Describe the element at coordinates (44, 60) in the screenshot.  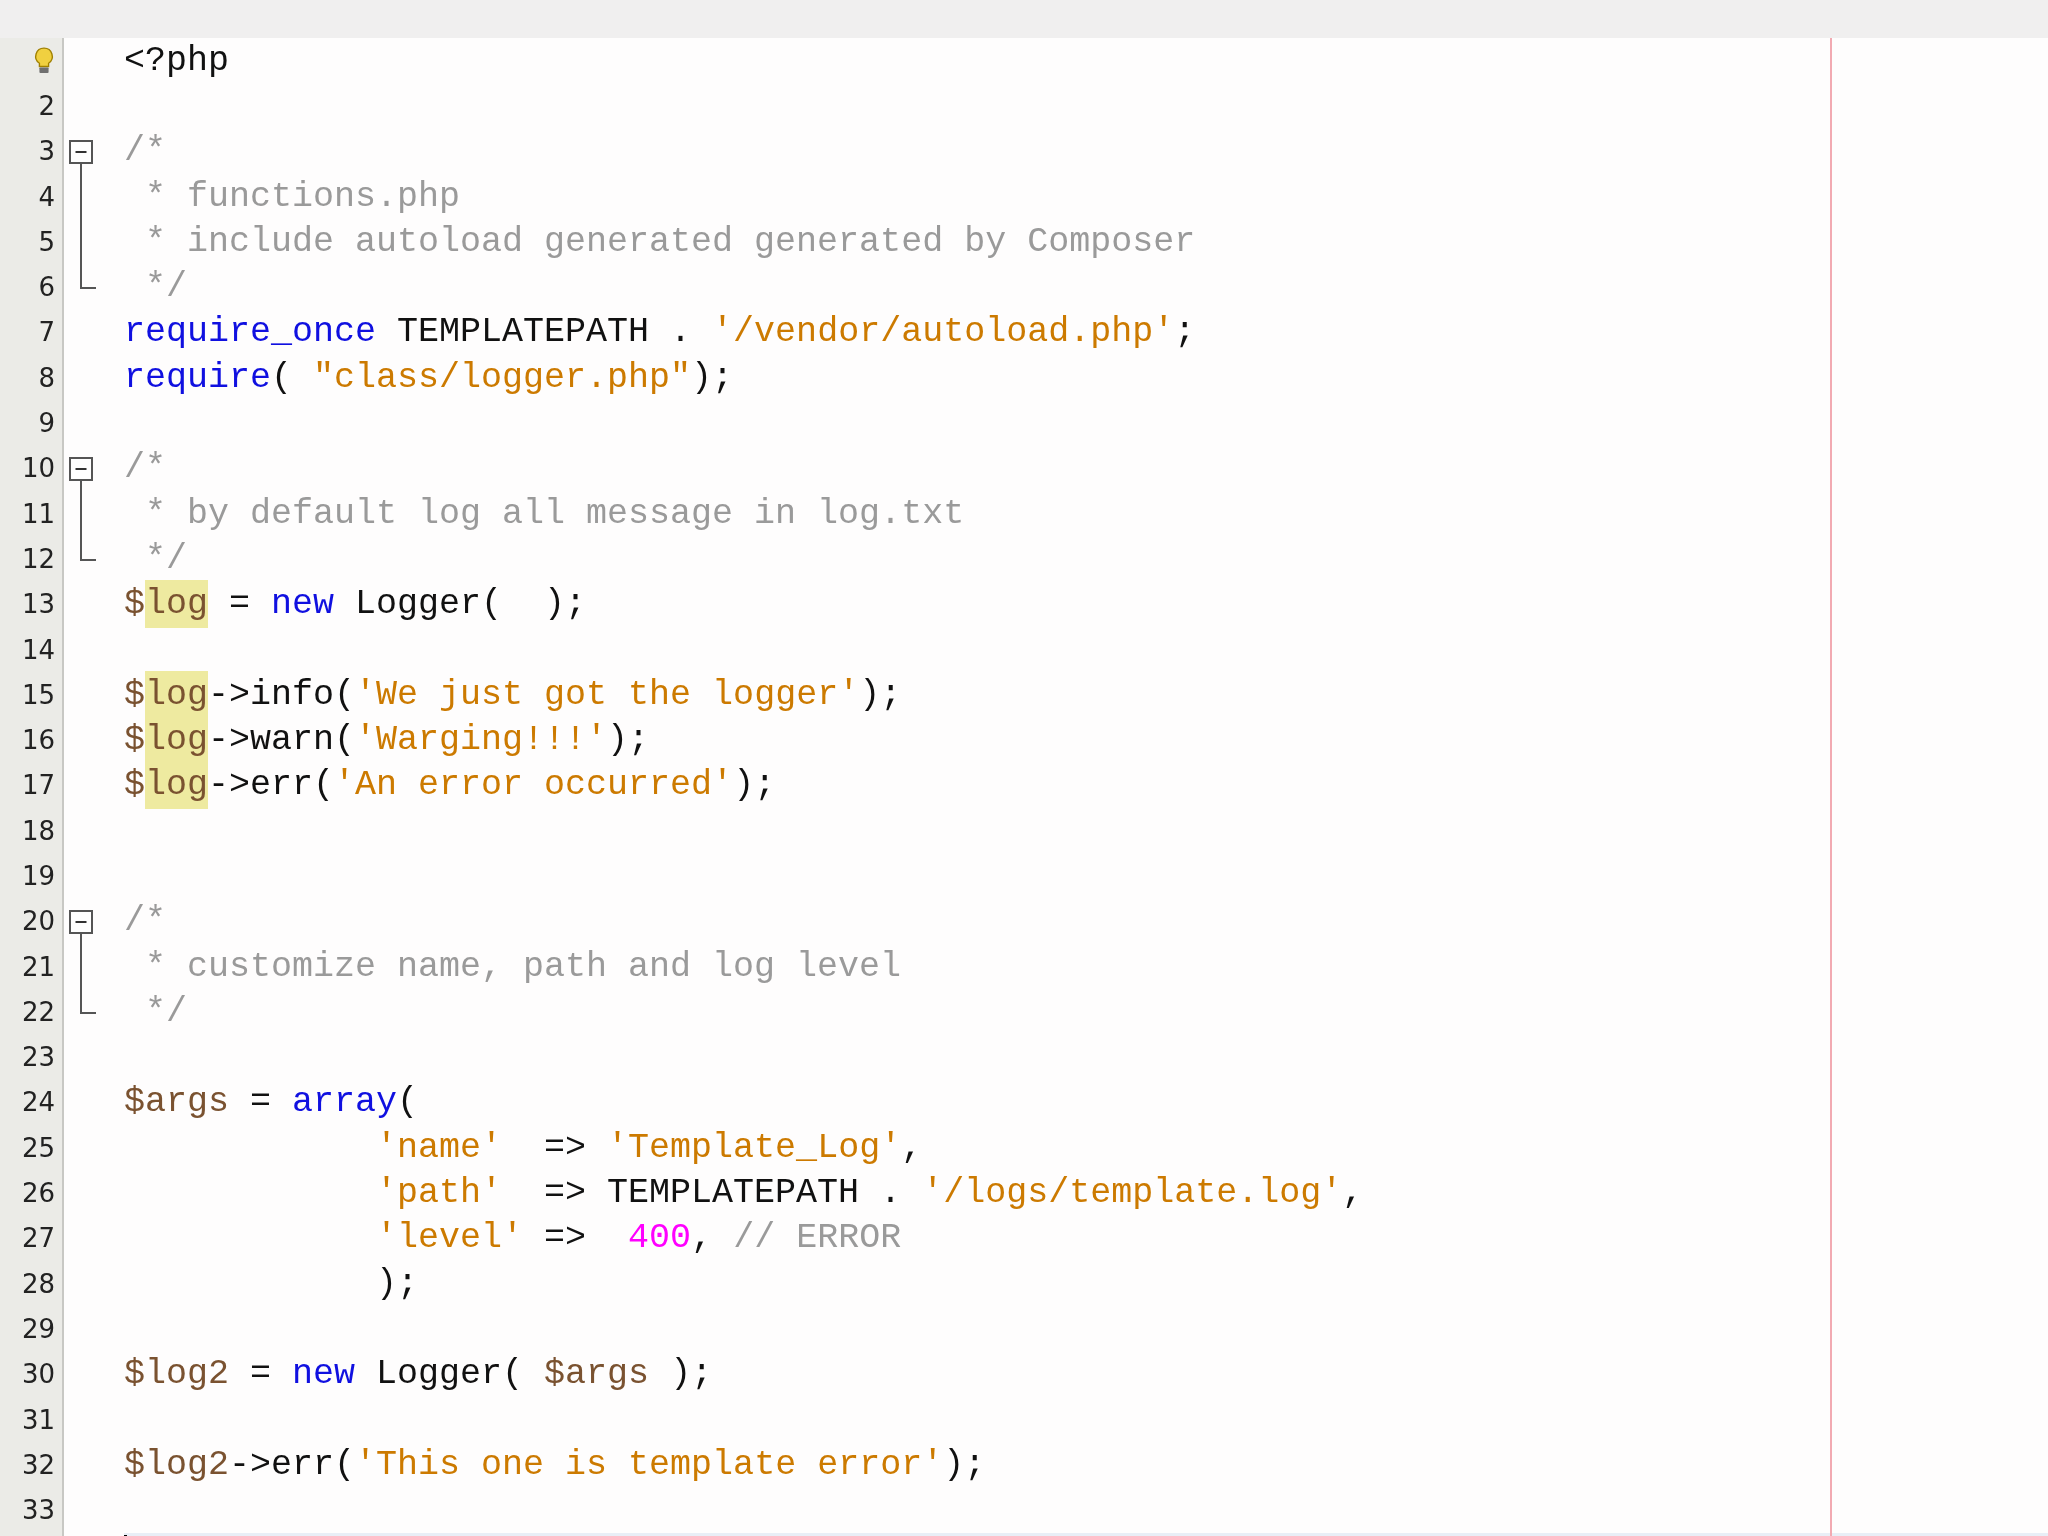
I see `lightbulb-icon` at that location.